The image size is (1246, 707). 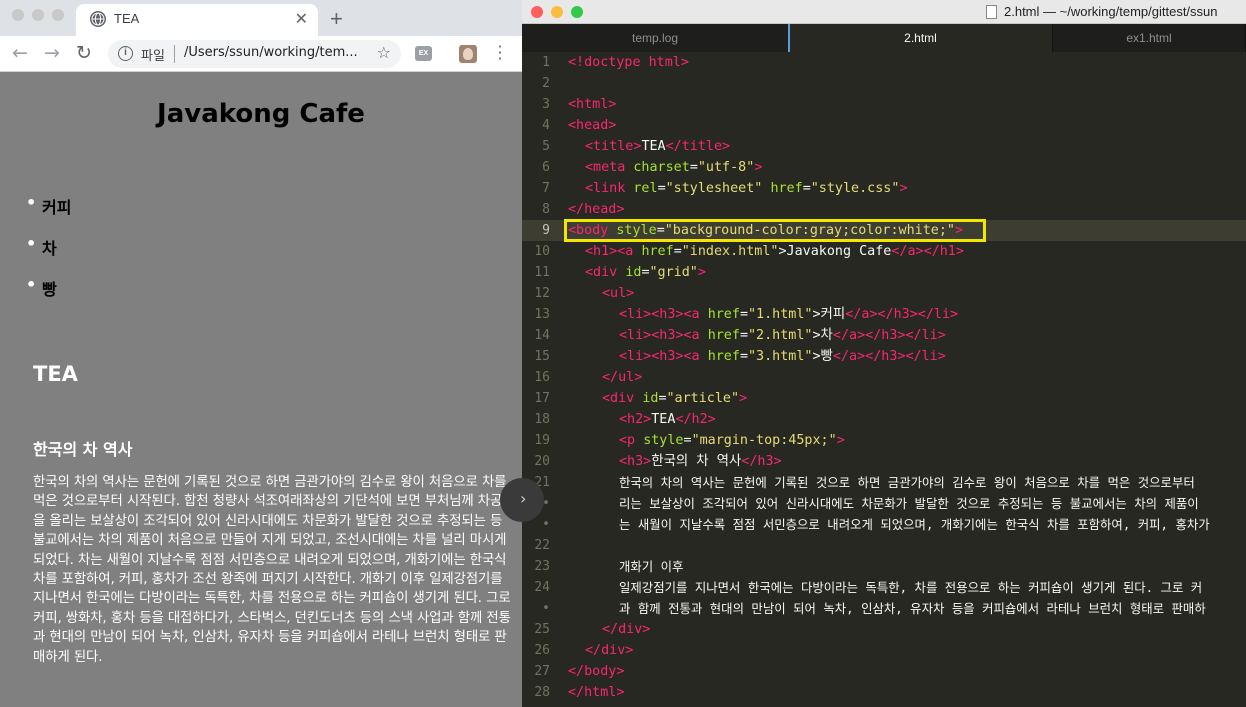 What do you see at coordinates (336, 19) in the screenshot?
I see `new-tab-button: +` at bounding box center [336, 19].